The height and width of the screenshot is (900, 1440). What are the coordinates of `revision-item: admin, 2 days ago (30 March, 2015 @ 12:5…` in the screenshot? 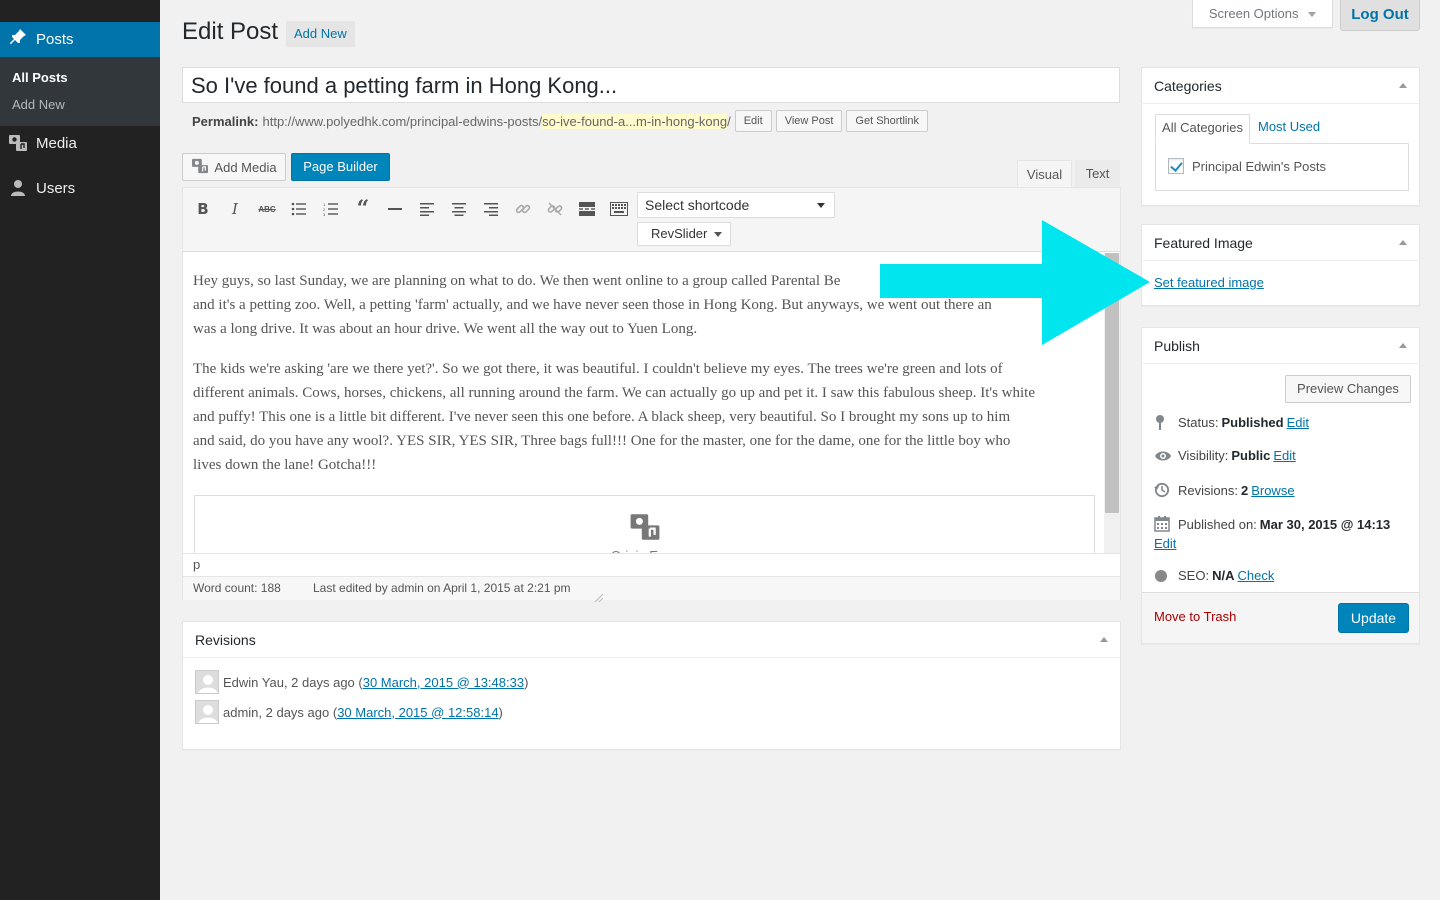 It's located at (349, 712).